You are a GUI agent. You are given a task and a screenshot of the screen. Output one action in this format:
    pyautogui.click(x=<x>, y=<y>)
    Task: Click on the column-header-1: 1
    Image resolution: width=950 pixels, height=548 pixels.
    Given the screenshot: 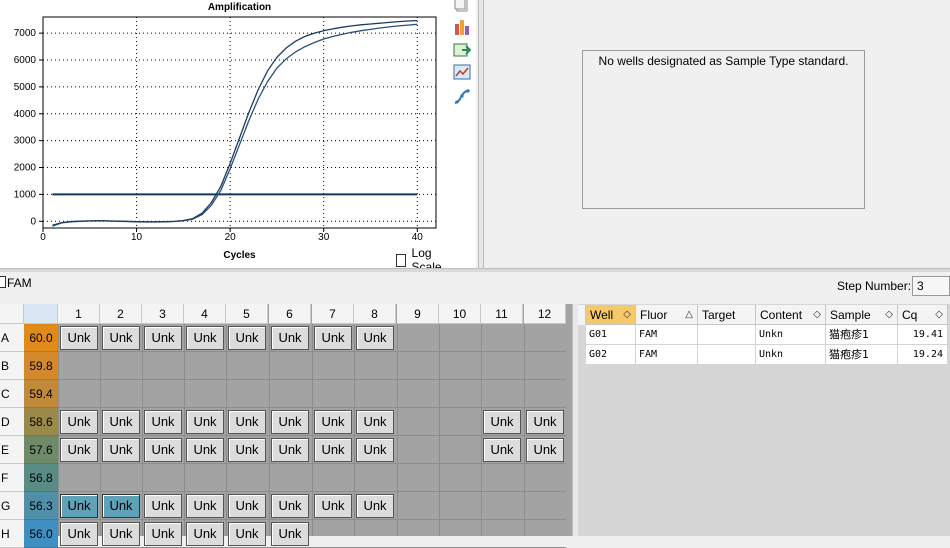 What is the action you would take?
    pyautogui.click(x=79, y=314)
    